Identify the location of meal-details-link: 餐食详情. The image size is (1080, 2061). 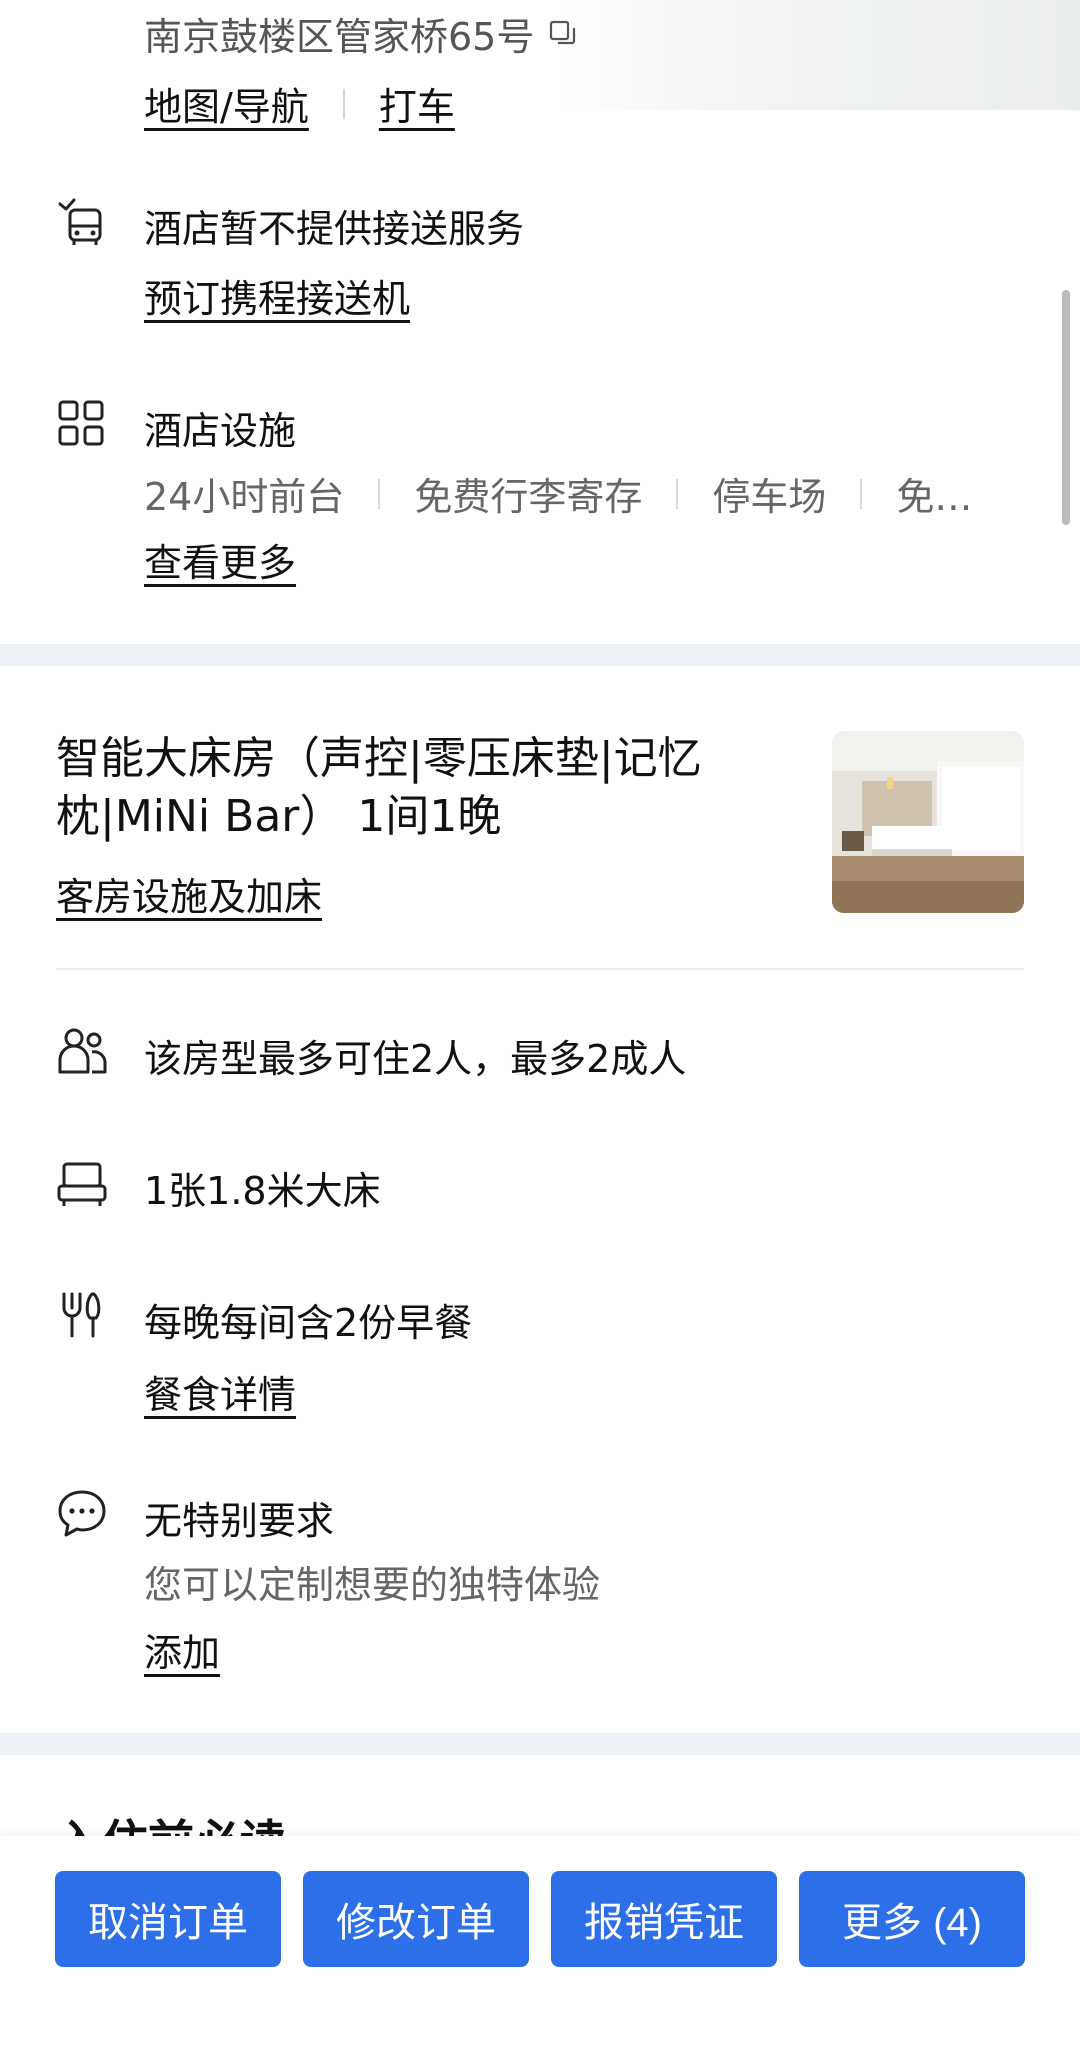
(220, 1391).